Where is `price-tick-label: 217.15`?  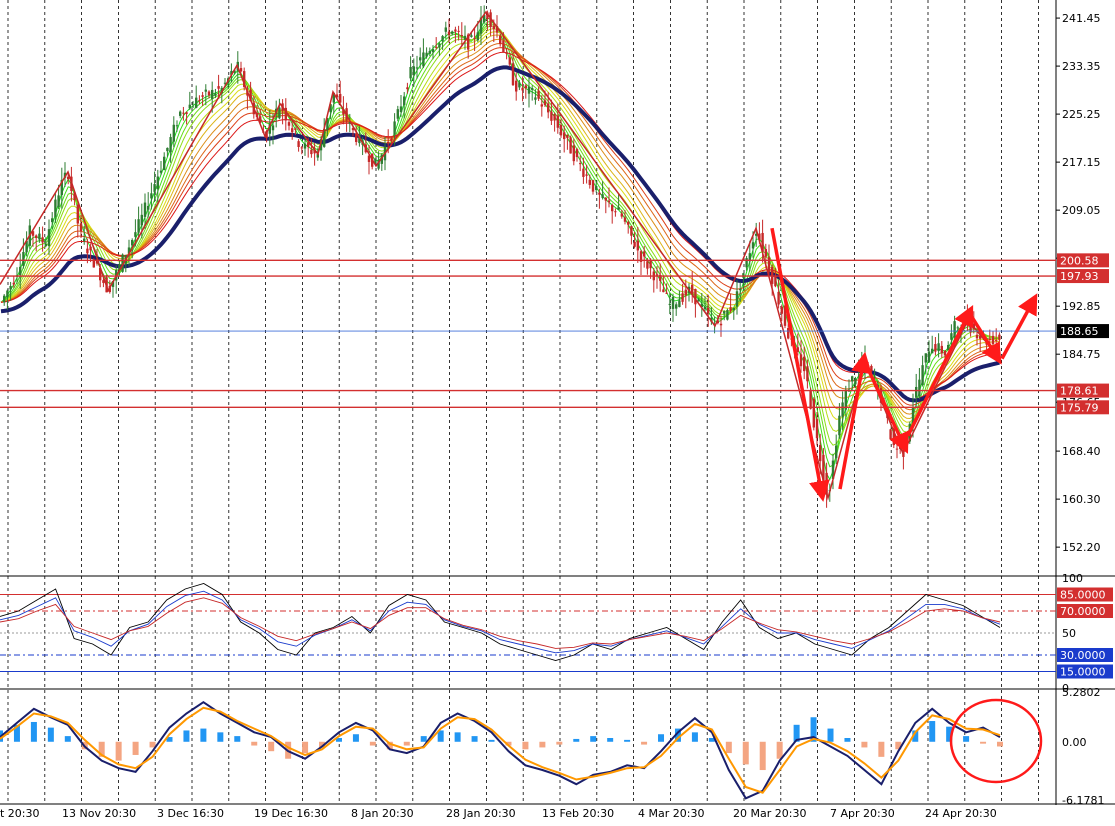
price-tick-label: 217.15 is located at coordinates (1081, 162).